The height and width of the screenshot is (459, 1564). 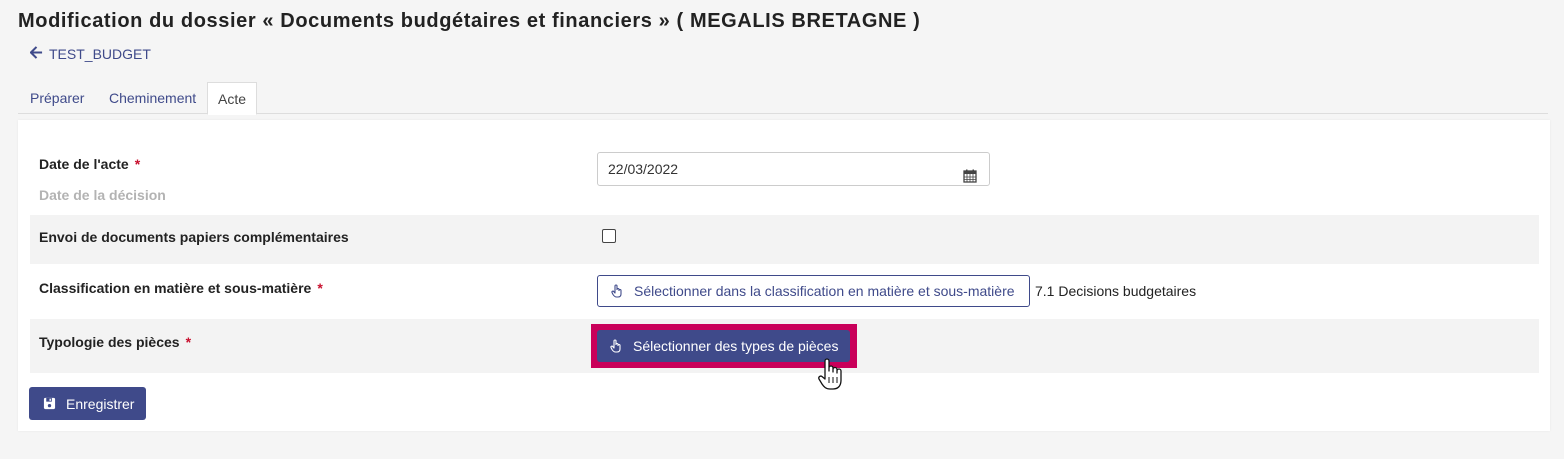 I want to click on floppy-disk-icon, so click(x=49, y=403).